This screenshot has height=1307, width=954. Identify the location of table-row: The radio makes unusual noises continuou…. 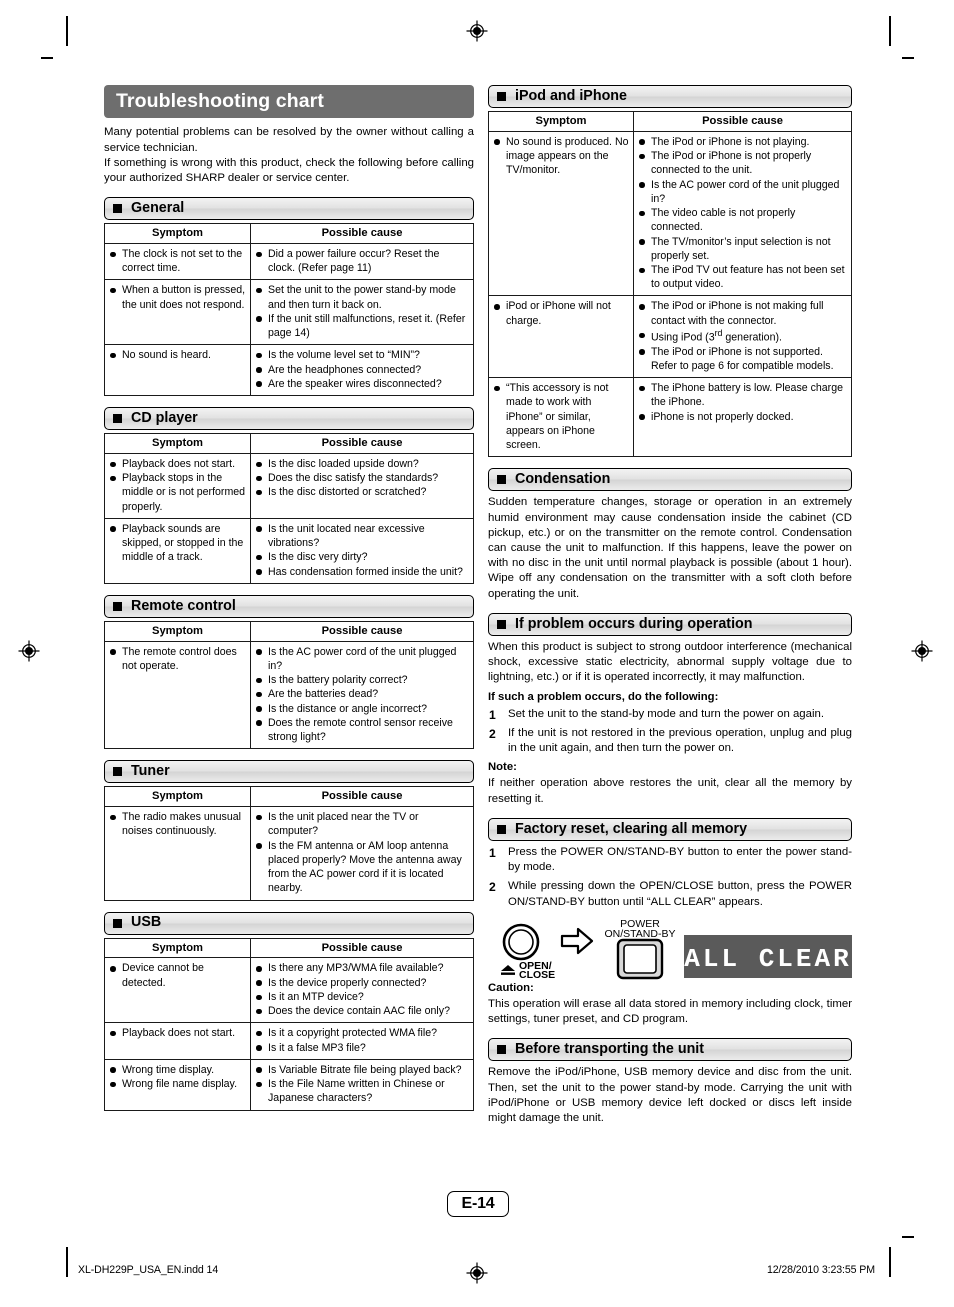
(289, 853).